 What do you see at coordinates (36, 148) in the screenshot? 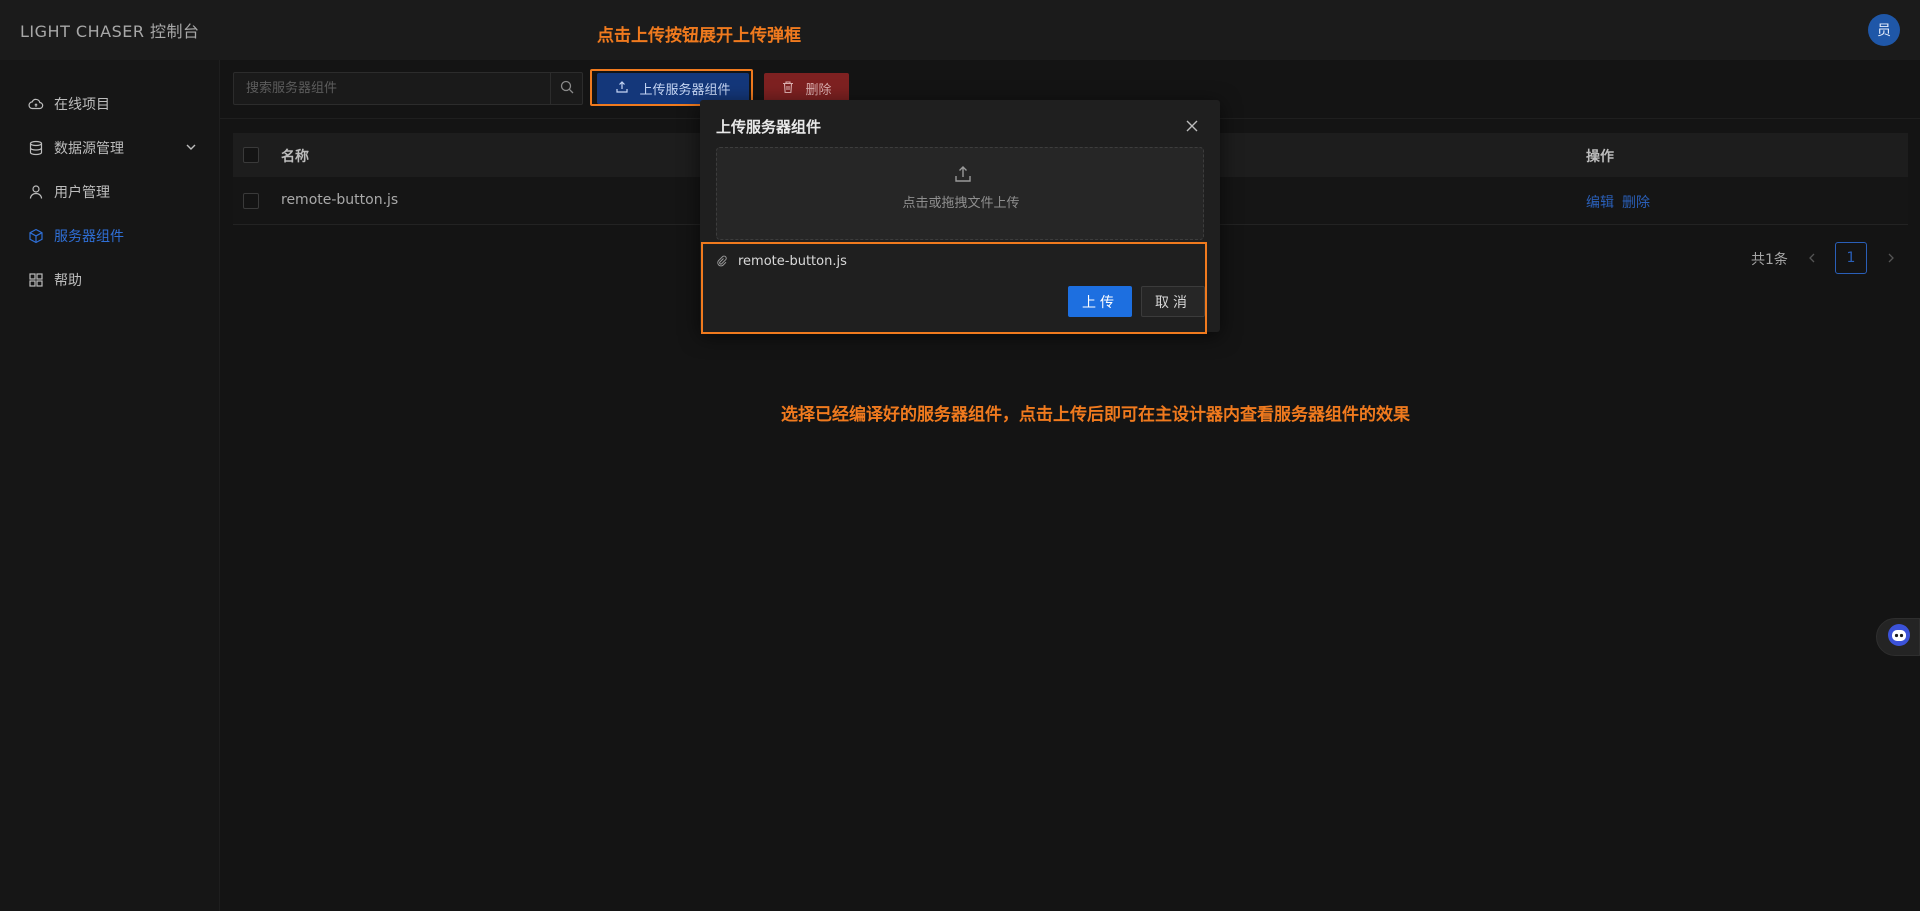
I see `database-icon` at bounding box center [36, 148].